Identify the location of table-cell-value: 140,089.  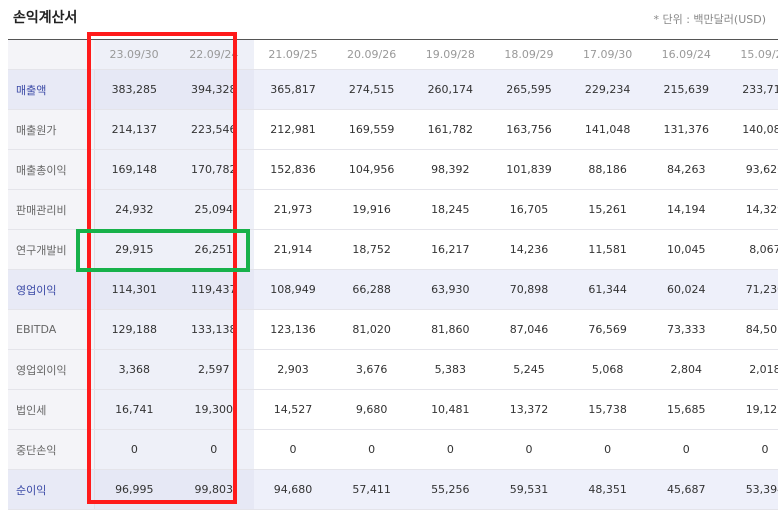
(751, 129).